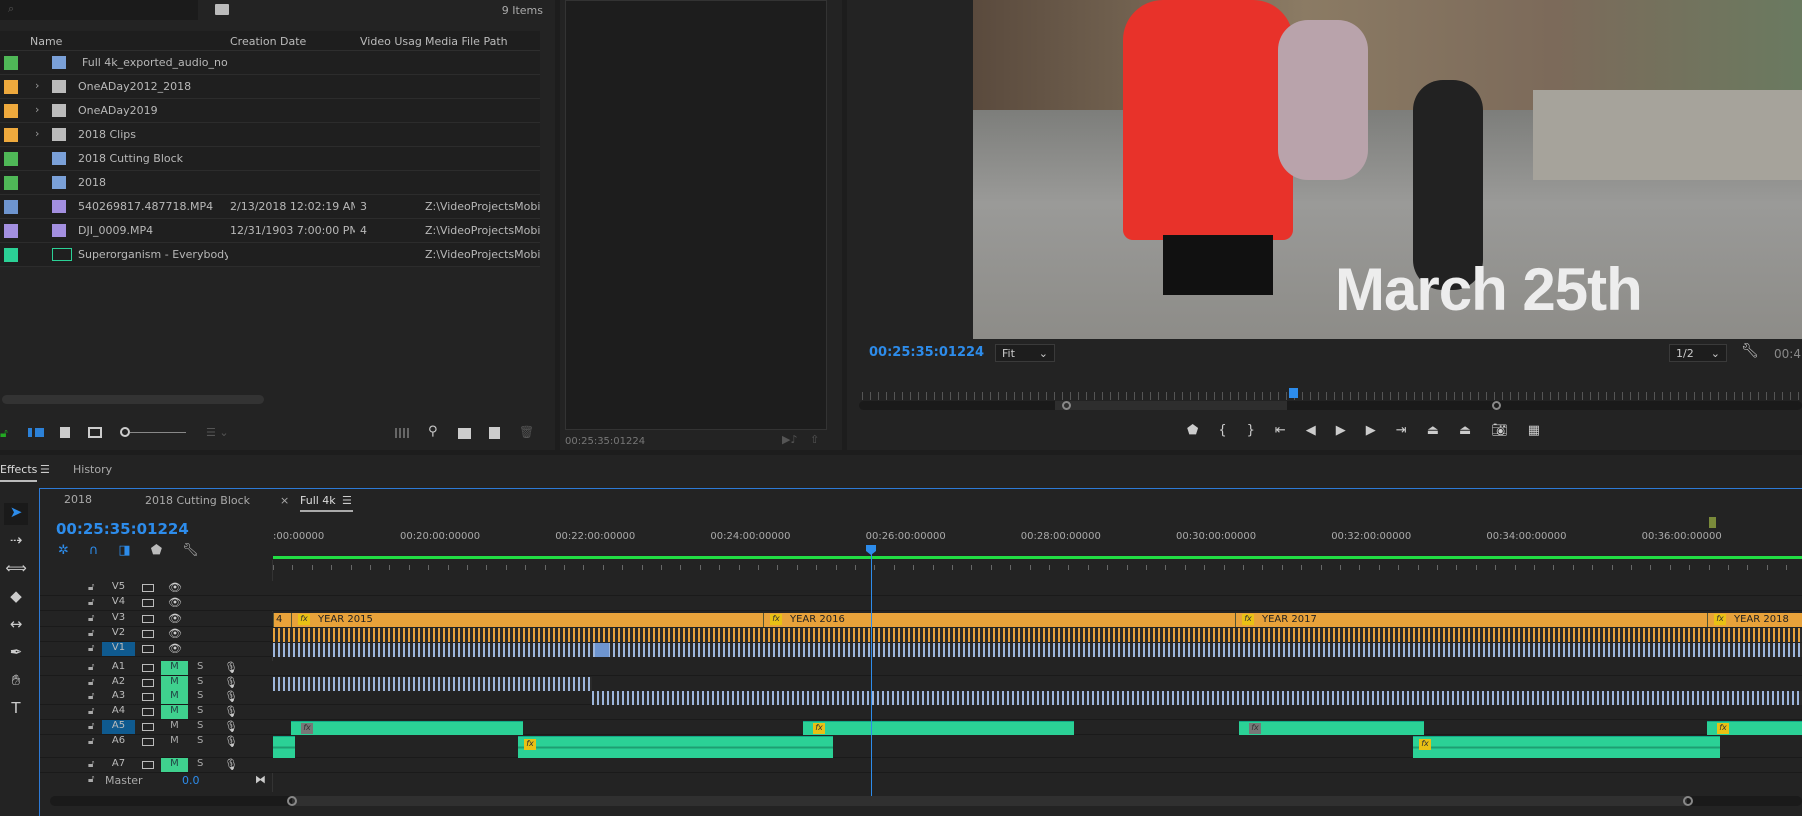  Describe the element at coordinates (432, 684) in the screenshot. I see `audio-clips-a2` at that location.